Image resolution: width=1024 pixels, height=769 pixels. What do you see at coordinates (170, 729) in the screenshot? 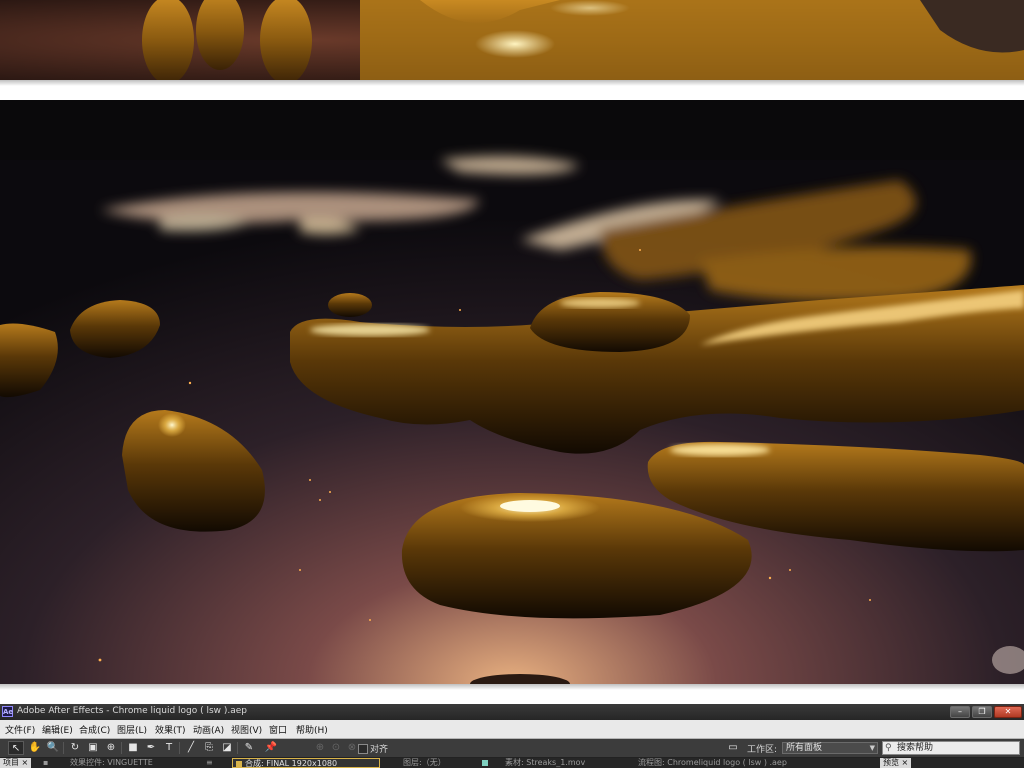
I see `menu-effect: 效果(T)` at bounding box center [170, 729].